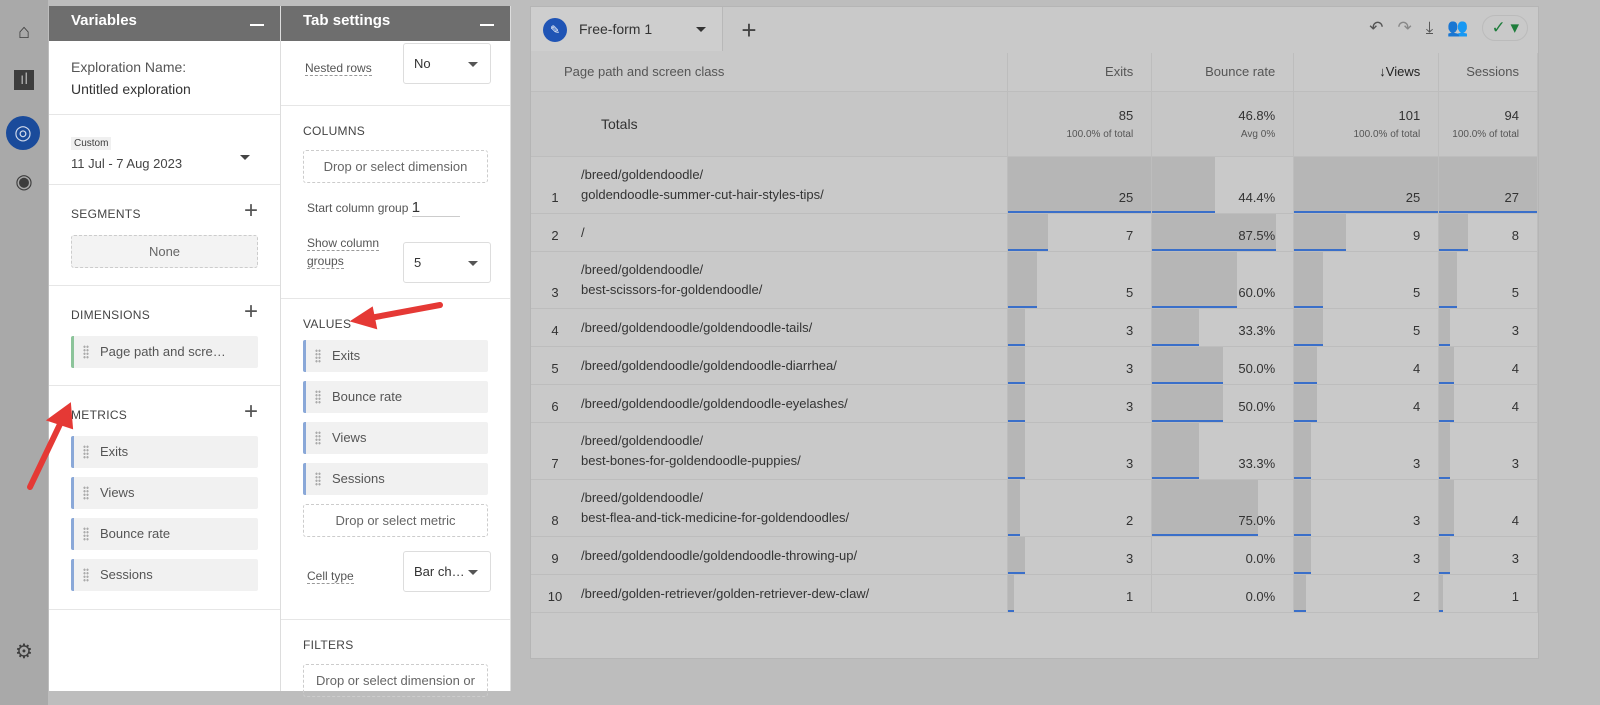  Describe the element at coordinates (627, 29) in the screenshot. I see `tab-free-form-1: ✎ Free-form 1` at that location.